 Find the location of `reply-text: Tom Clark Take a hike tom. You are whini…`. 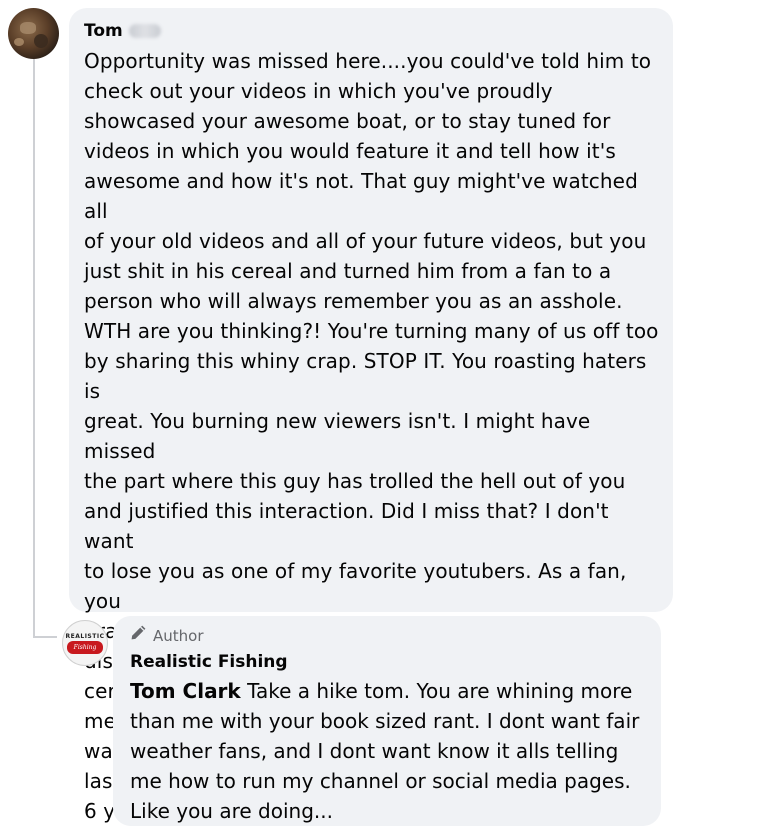

reply-text: Tom Clark Take a hike tom. You are whini… is located at coordinates (388, 751).